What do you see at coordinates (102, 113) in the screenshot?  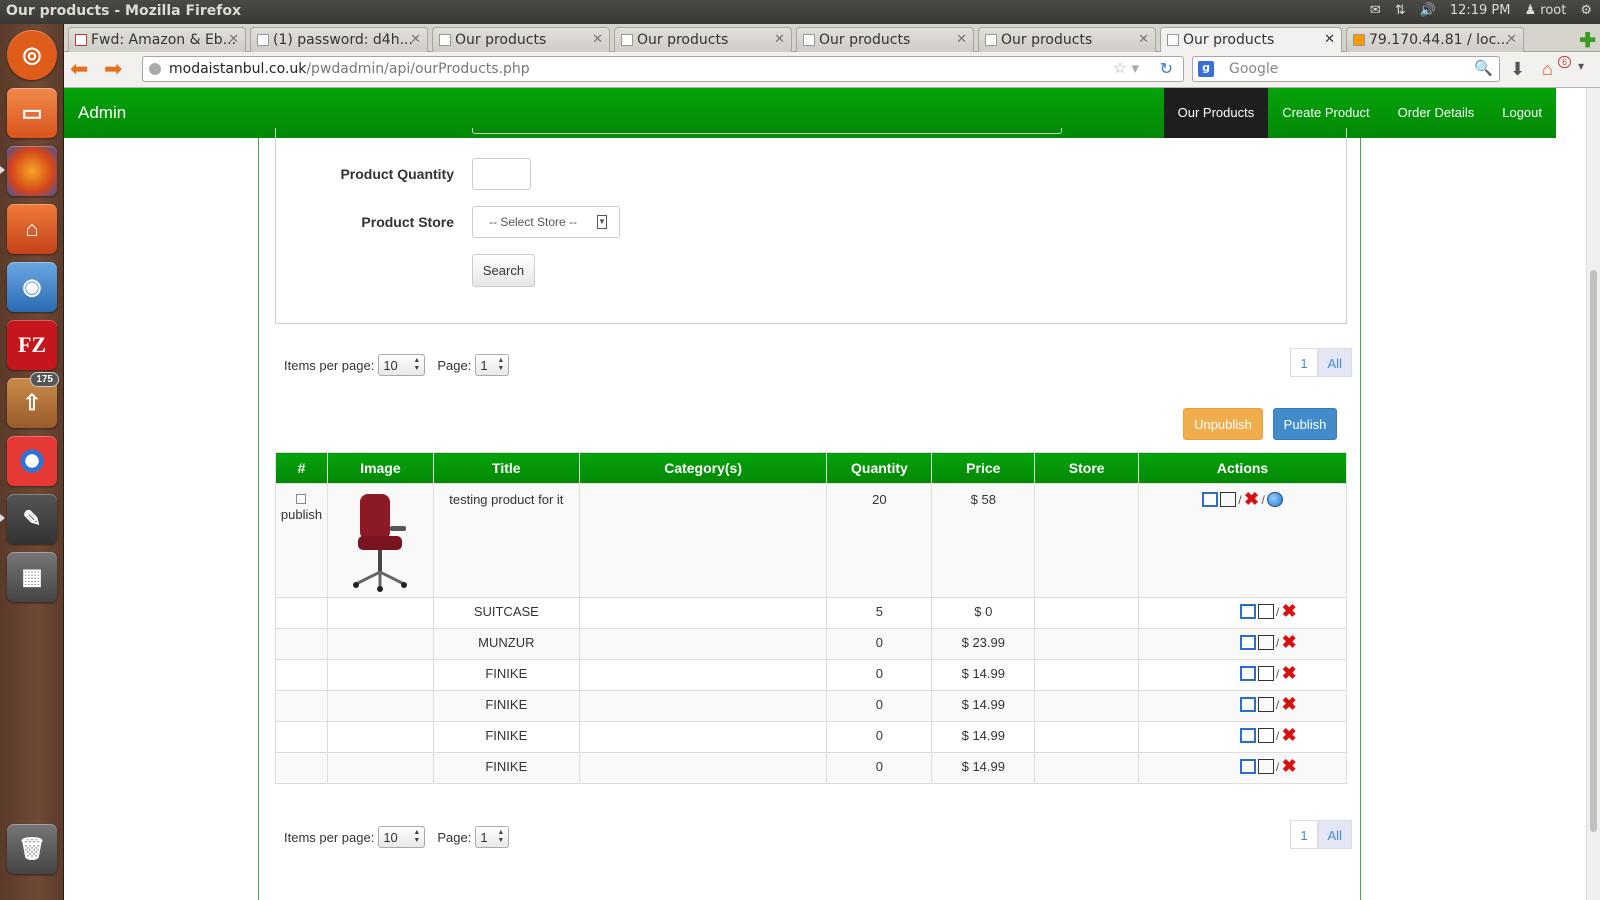 I see `admin-brand: Admin` at bounding box center [102, 113].